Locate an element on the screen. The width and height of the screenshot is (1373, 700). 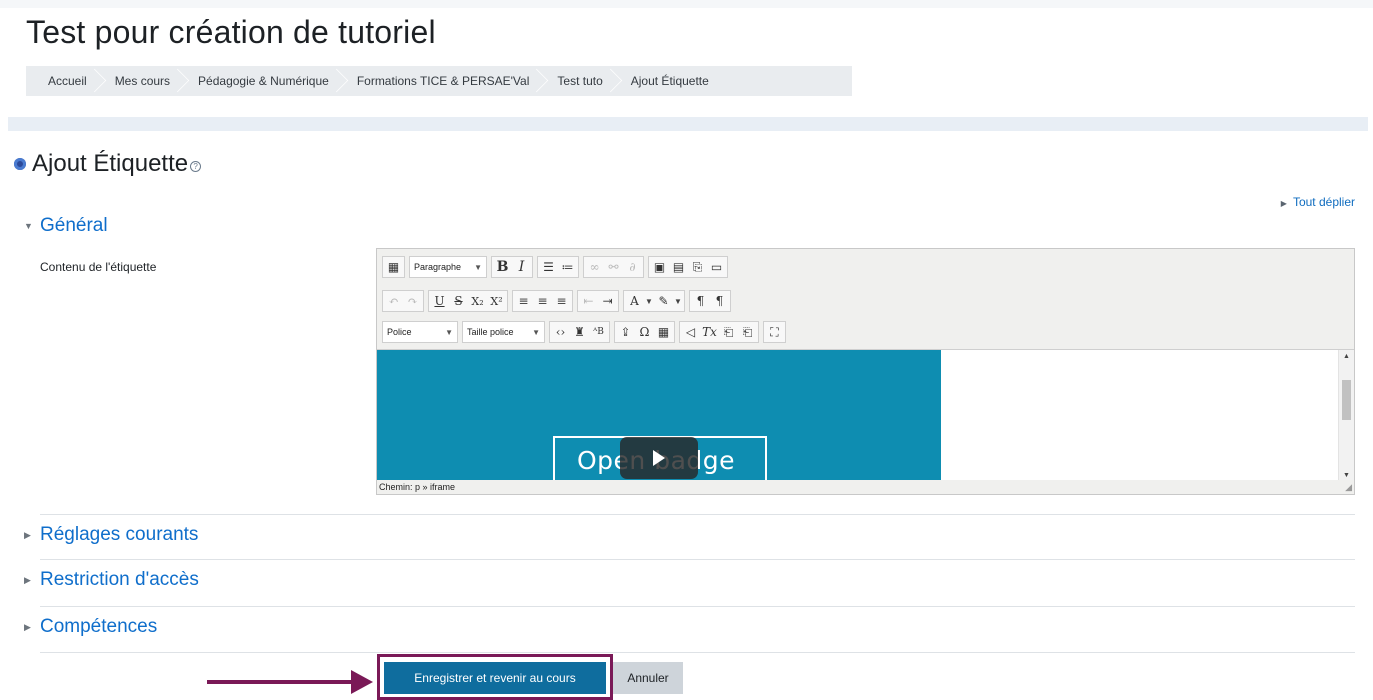
play-button is located at coordinates (659, 458).